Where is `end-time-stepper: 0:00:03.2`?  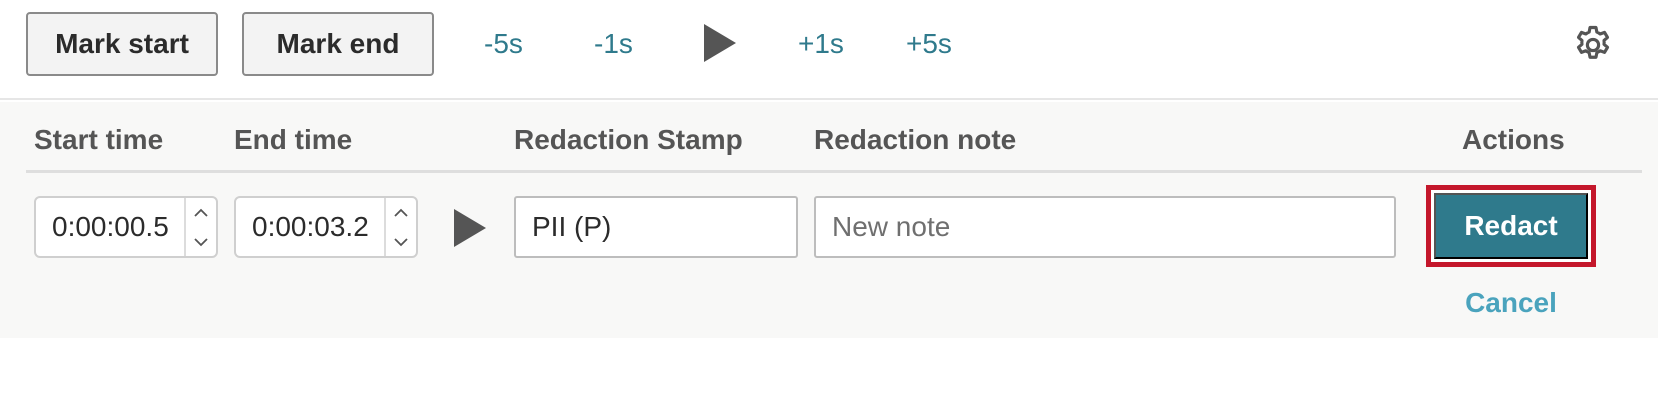 end-time-stepper: 0:00:03.2 is located at coordinates (326, 227).